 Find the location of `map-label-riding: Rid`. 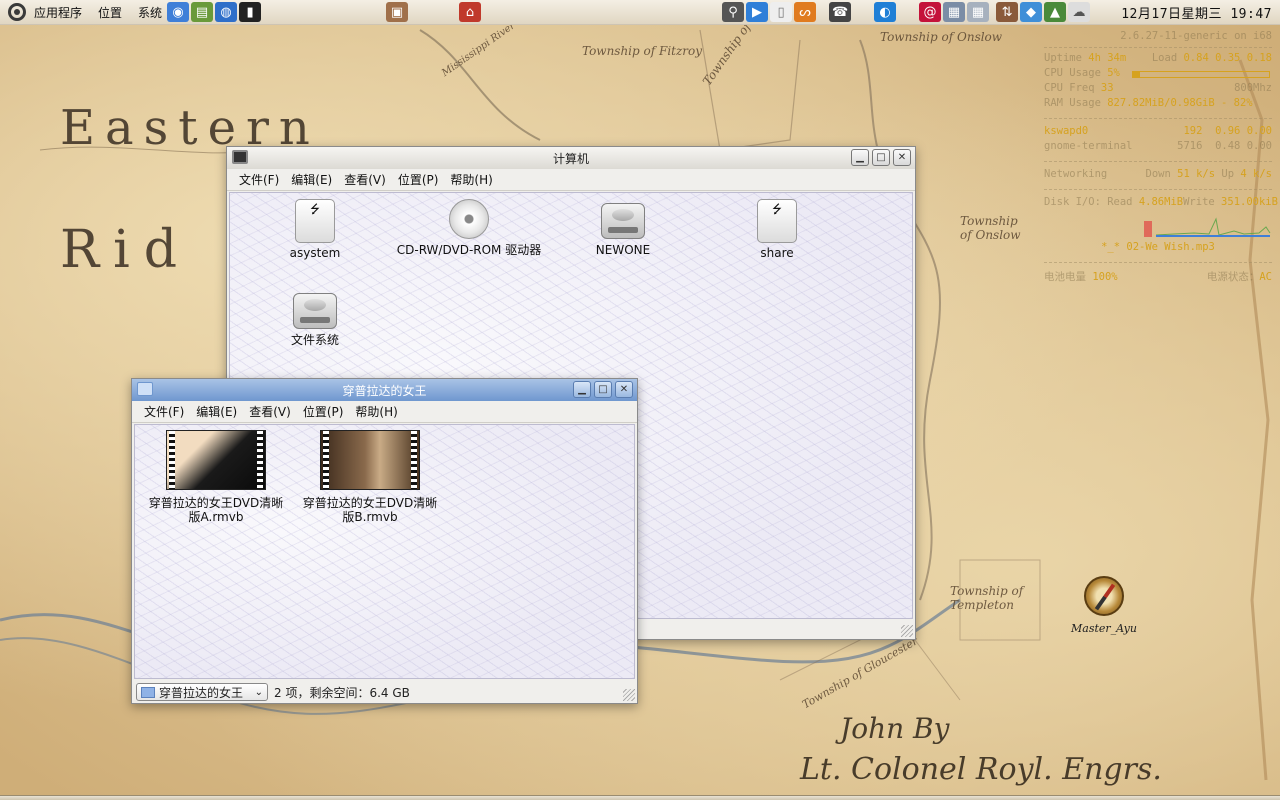

map-label-riding: Rid is located at coordinates (126, 250).